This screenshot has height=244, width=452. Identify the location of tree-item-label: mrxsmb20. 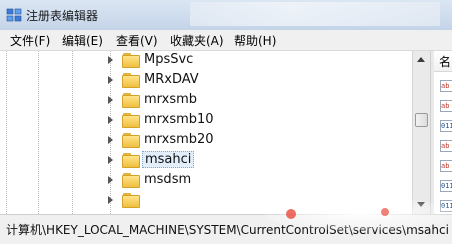
(179, 139).